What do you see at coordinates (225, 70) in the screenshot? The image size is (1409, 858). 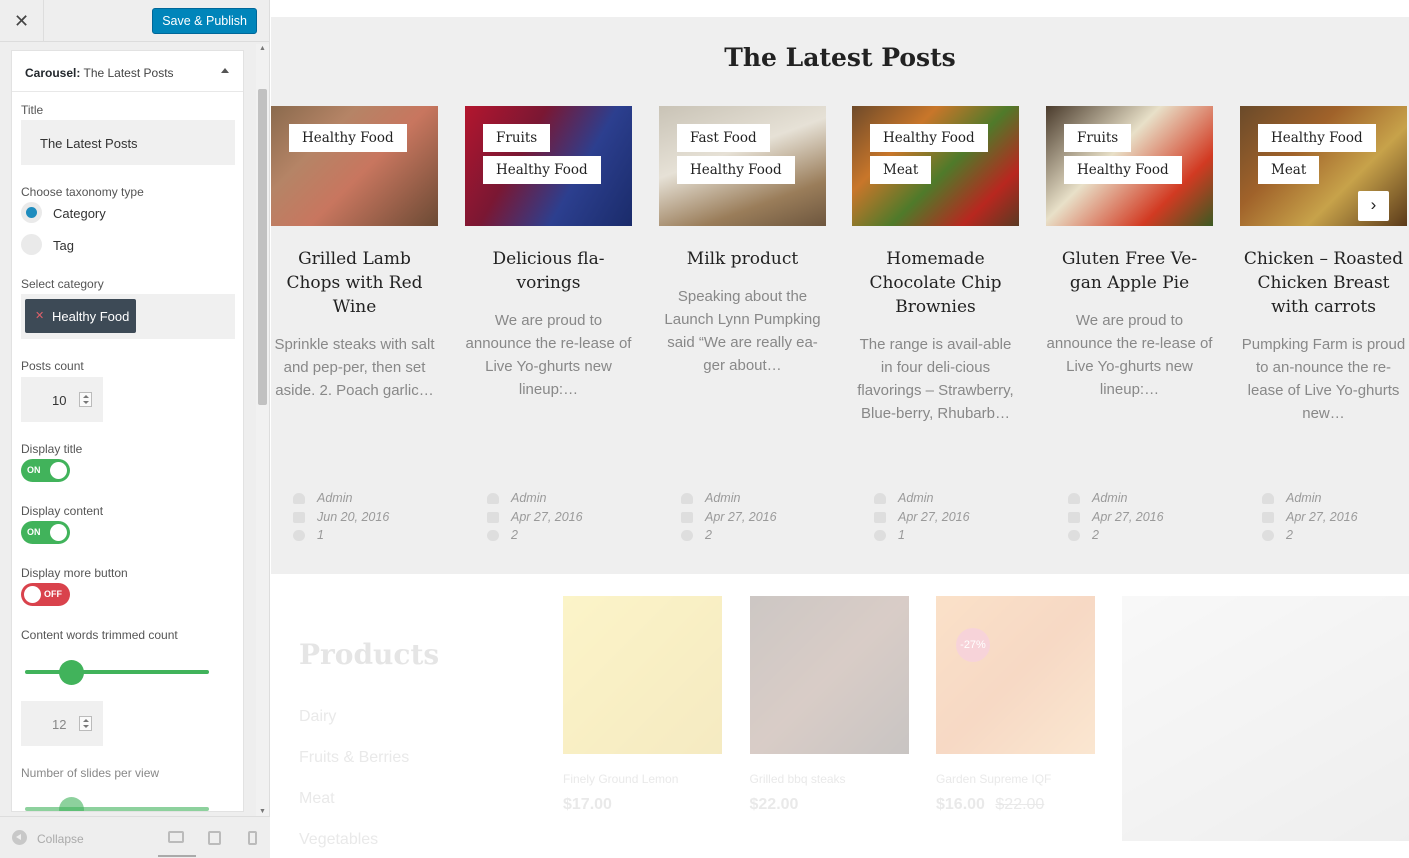 I see `collapse-caret-icon` at bounding box center [225, 70].